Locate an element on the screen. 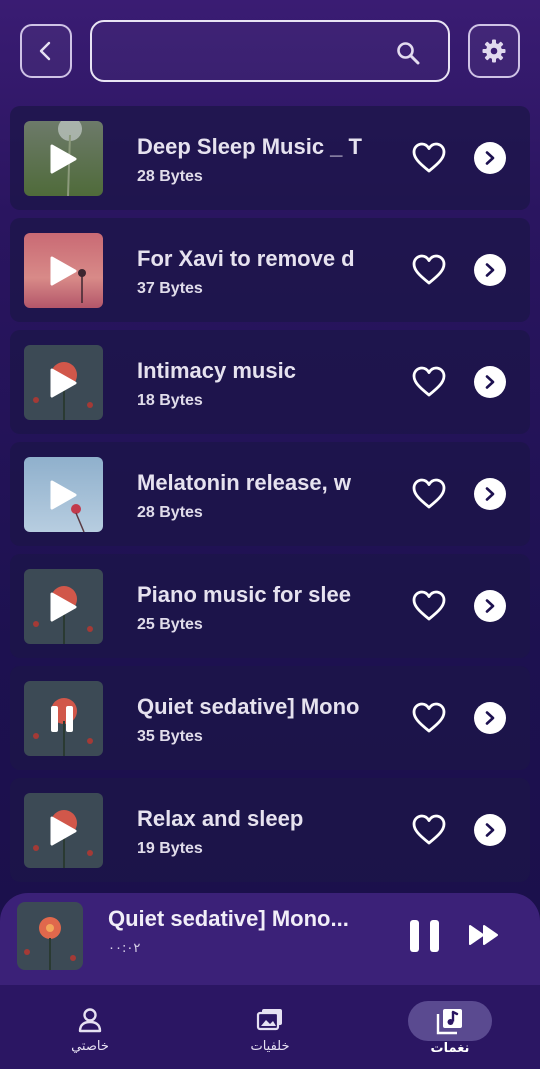  track-size: 37 Bytes is located at coordinates (170, 288).